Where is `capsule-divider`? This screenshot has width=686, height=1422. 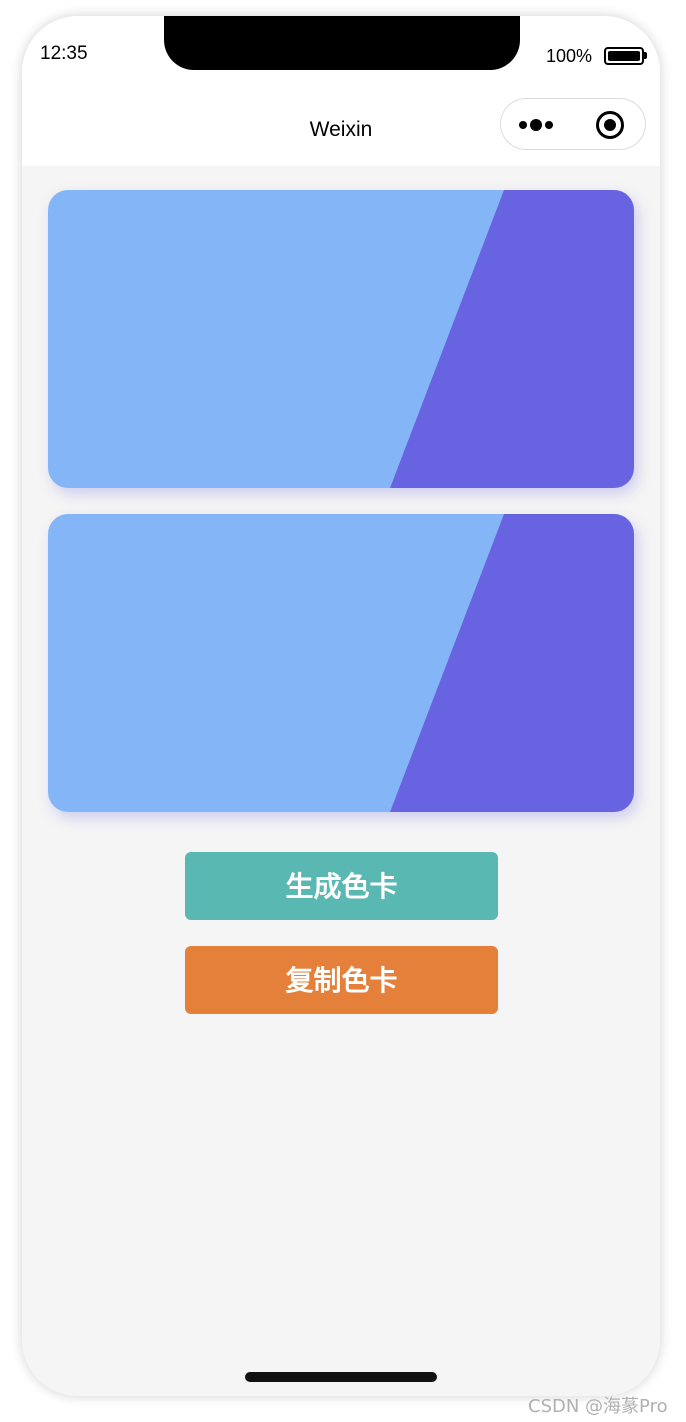
capsule-divider is located at coordinates (573, 125).